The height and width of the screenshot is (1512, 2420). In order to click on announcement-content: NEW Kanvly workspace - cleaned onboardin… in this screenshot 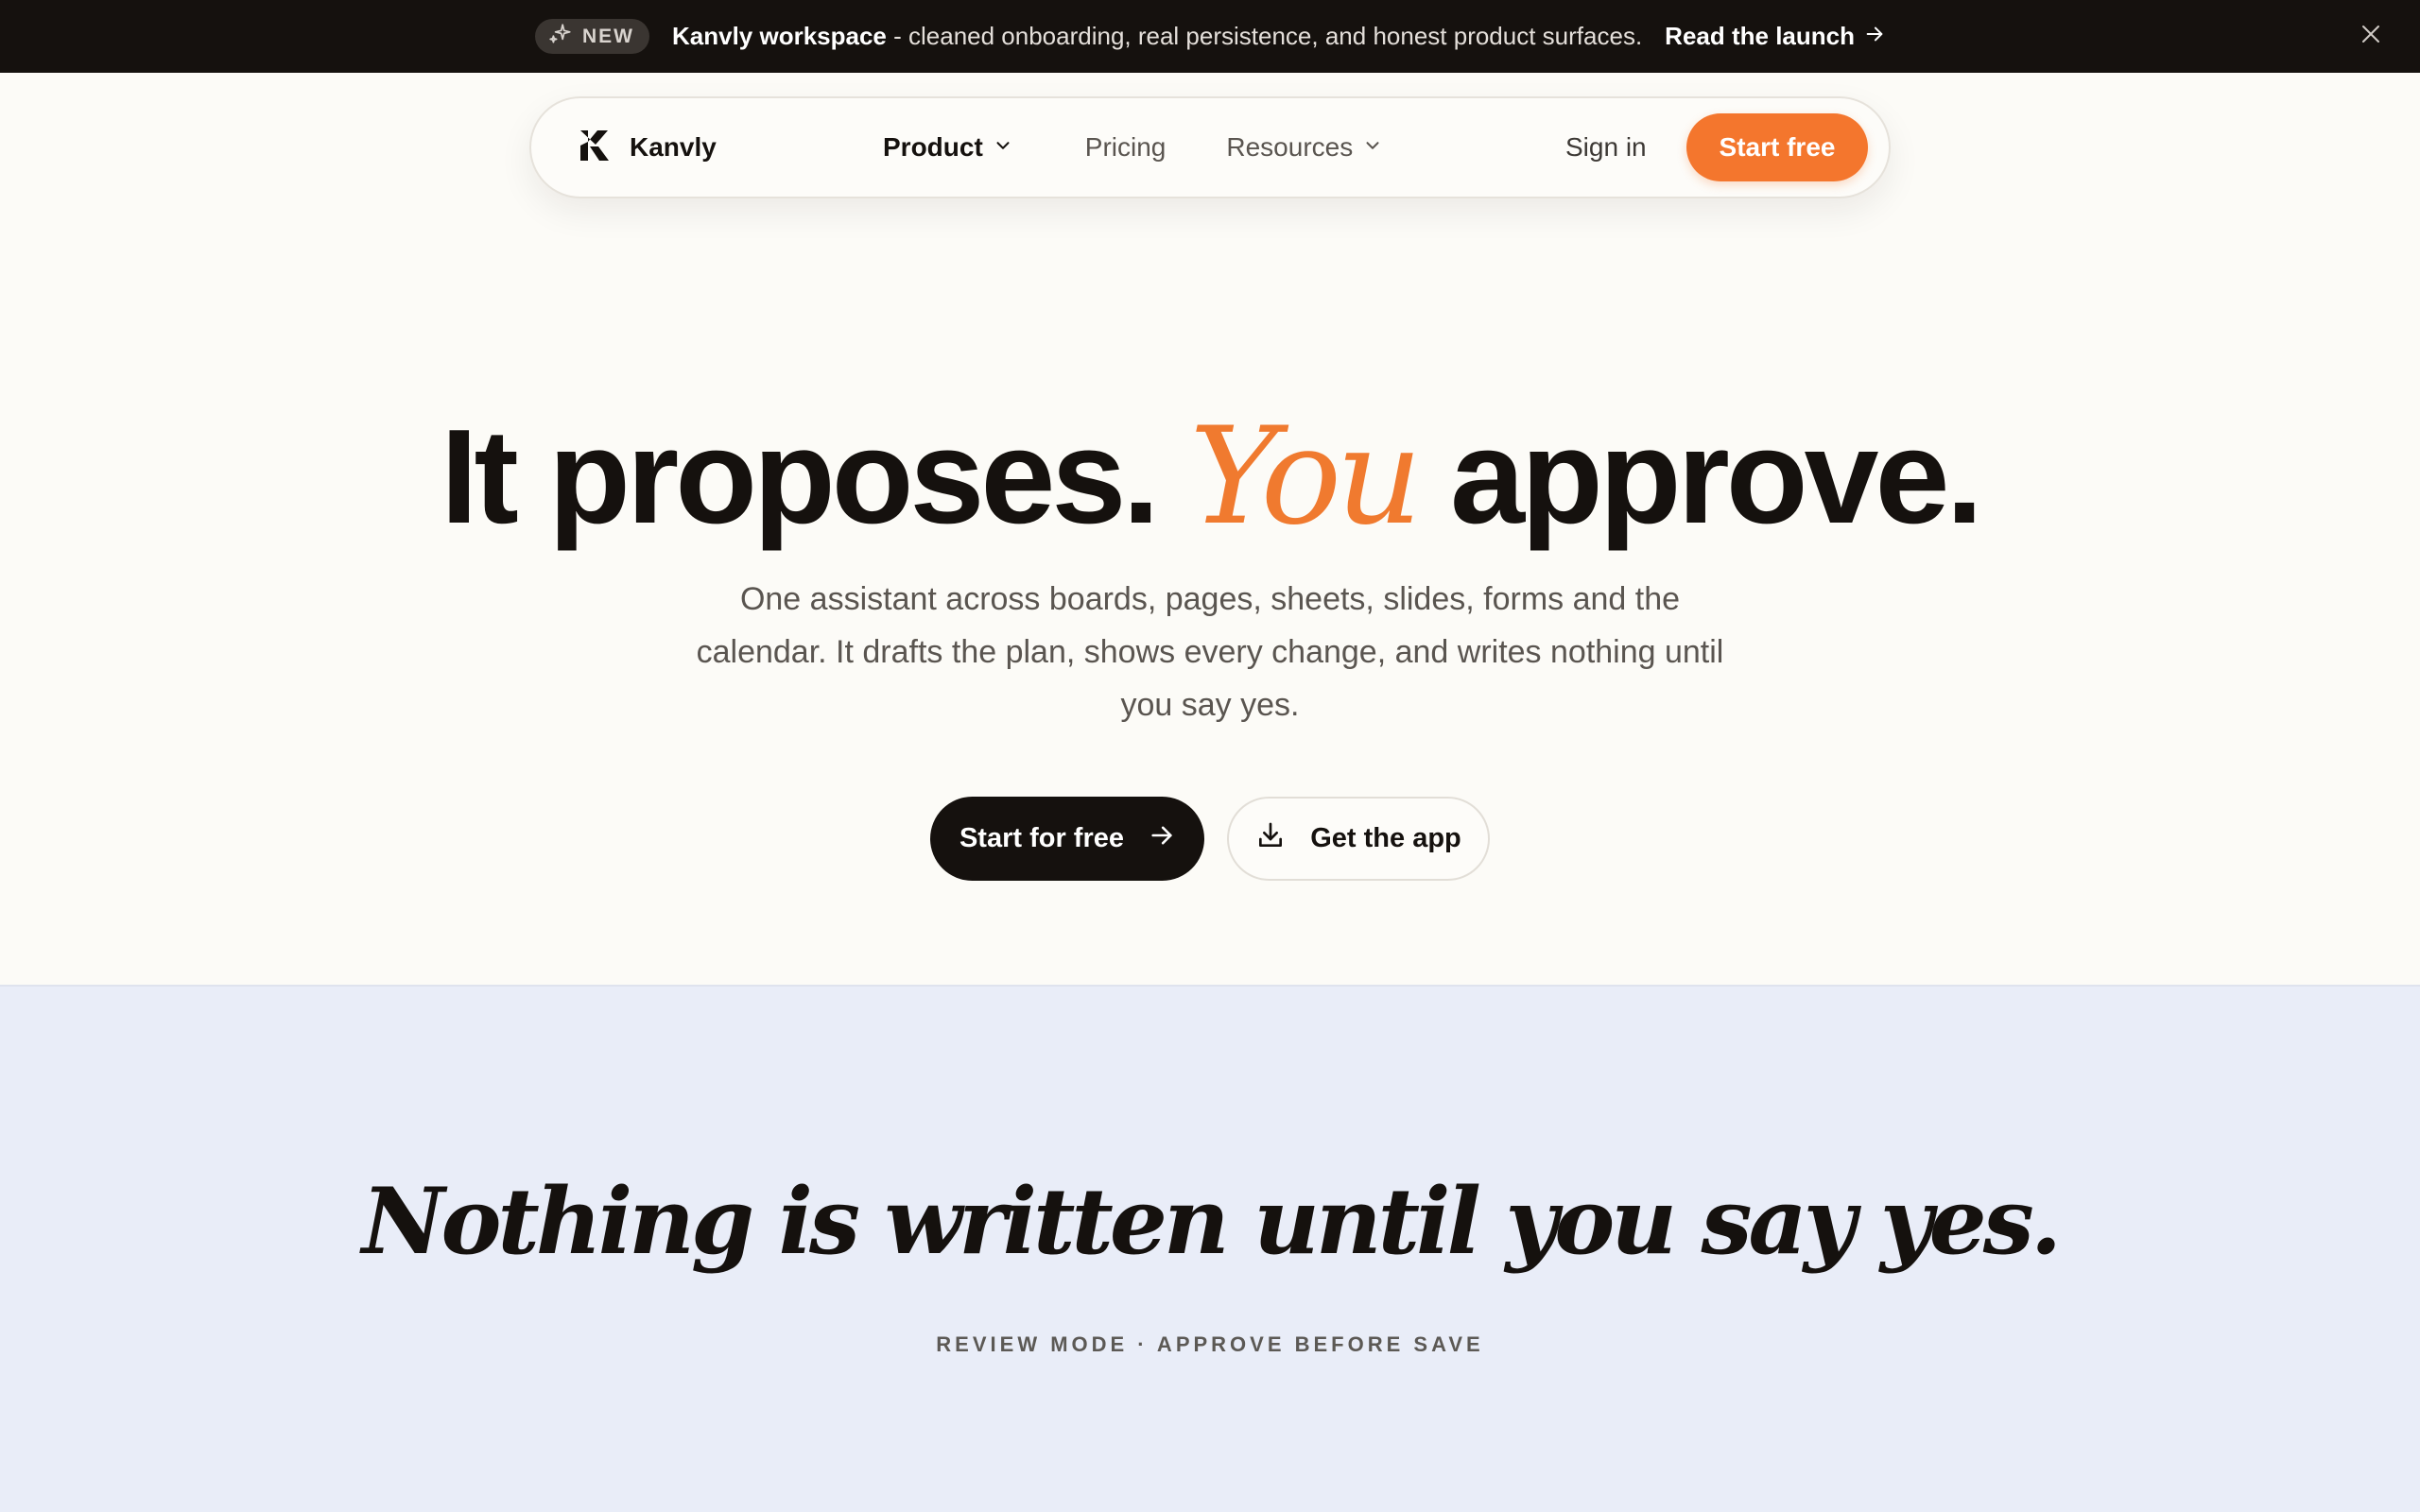, I will do `click(1210, 36)`.